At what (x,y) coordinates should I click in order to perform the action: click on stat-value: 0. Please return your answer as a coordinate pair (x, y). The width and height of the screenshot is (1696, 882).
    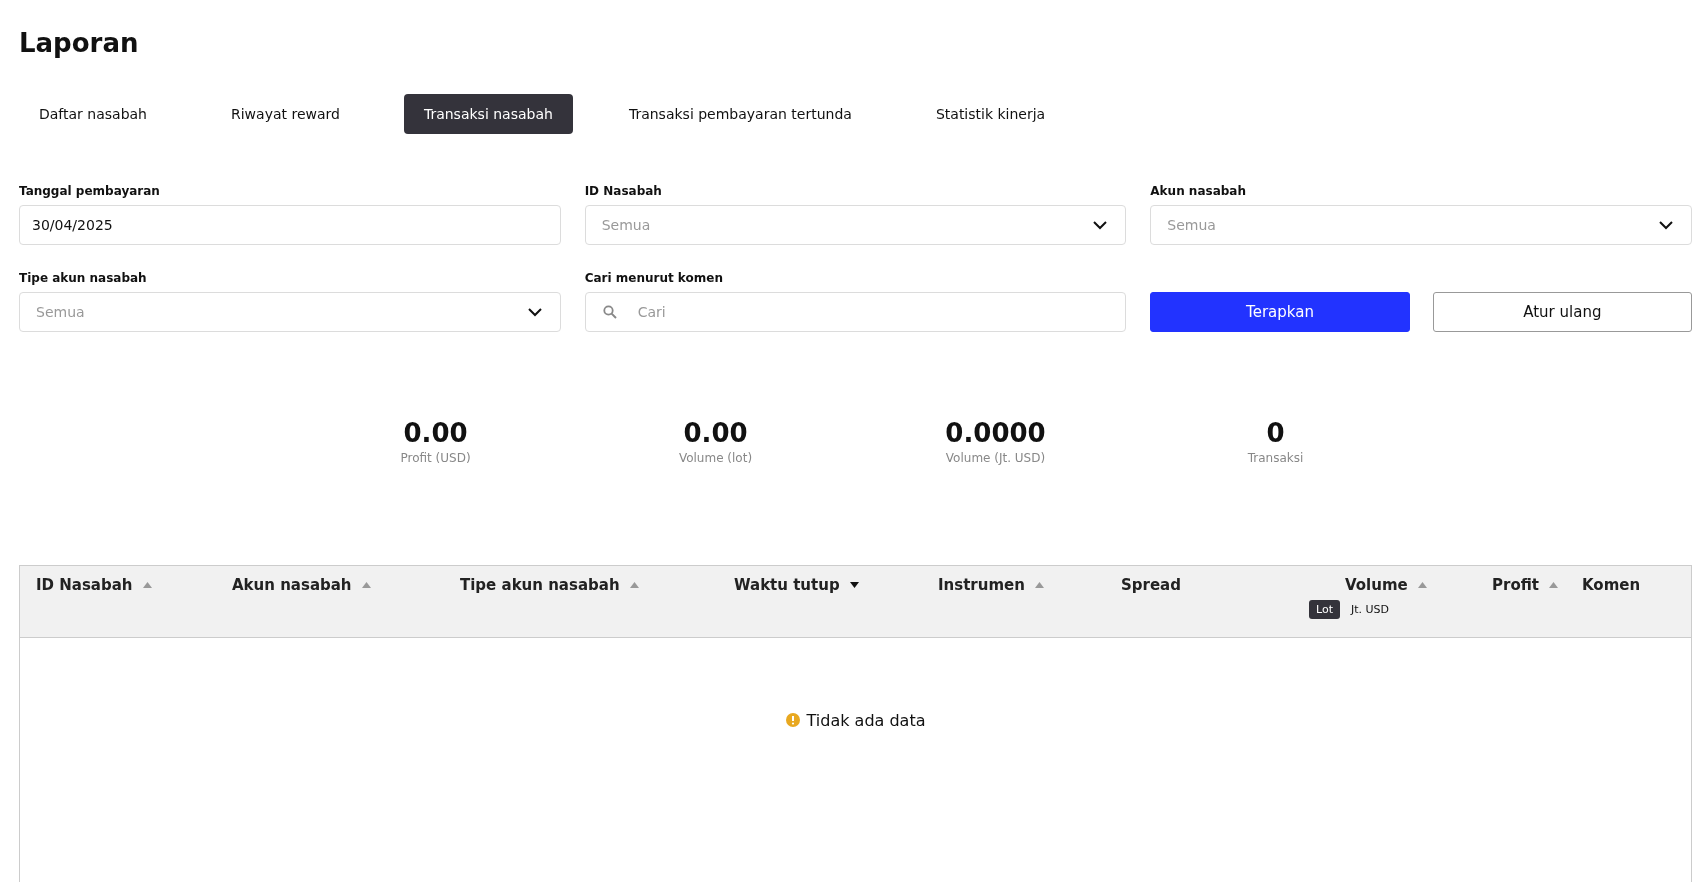
    Looking at the image, I should click on (1275, 433).